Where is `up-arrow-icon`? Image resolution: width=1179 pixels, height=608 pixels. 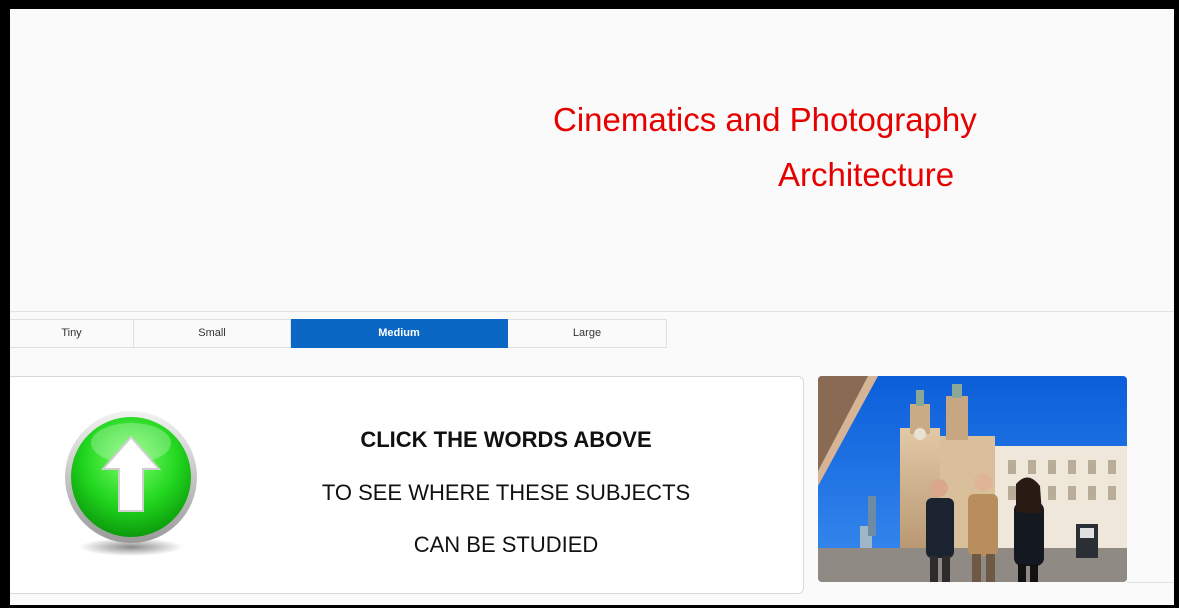
up-arrow-icon is located at coordinates (131, 486).